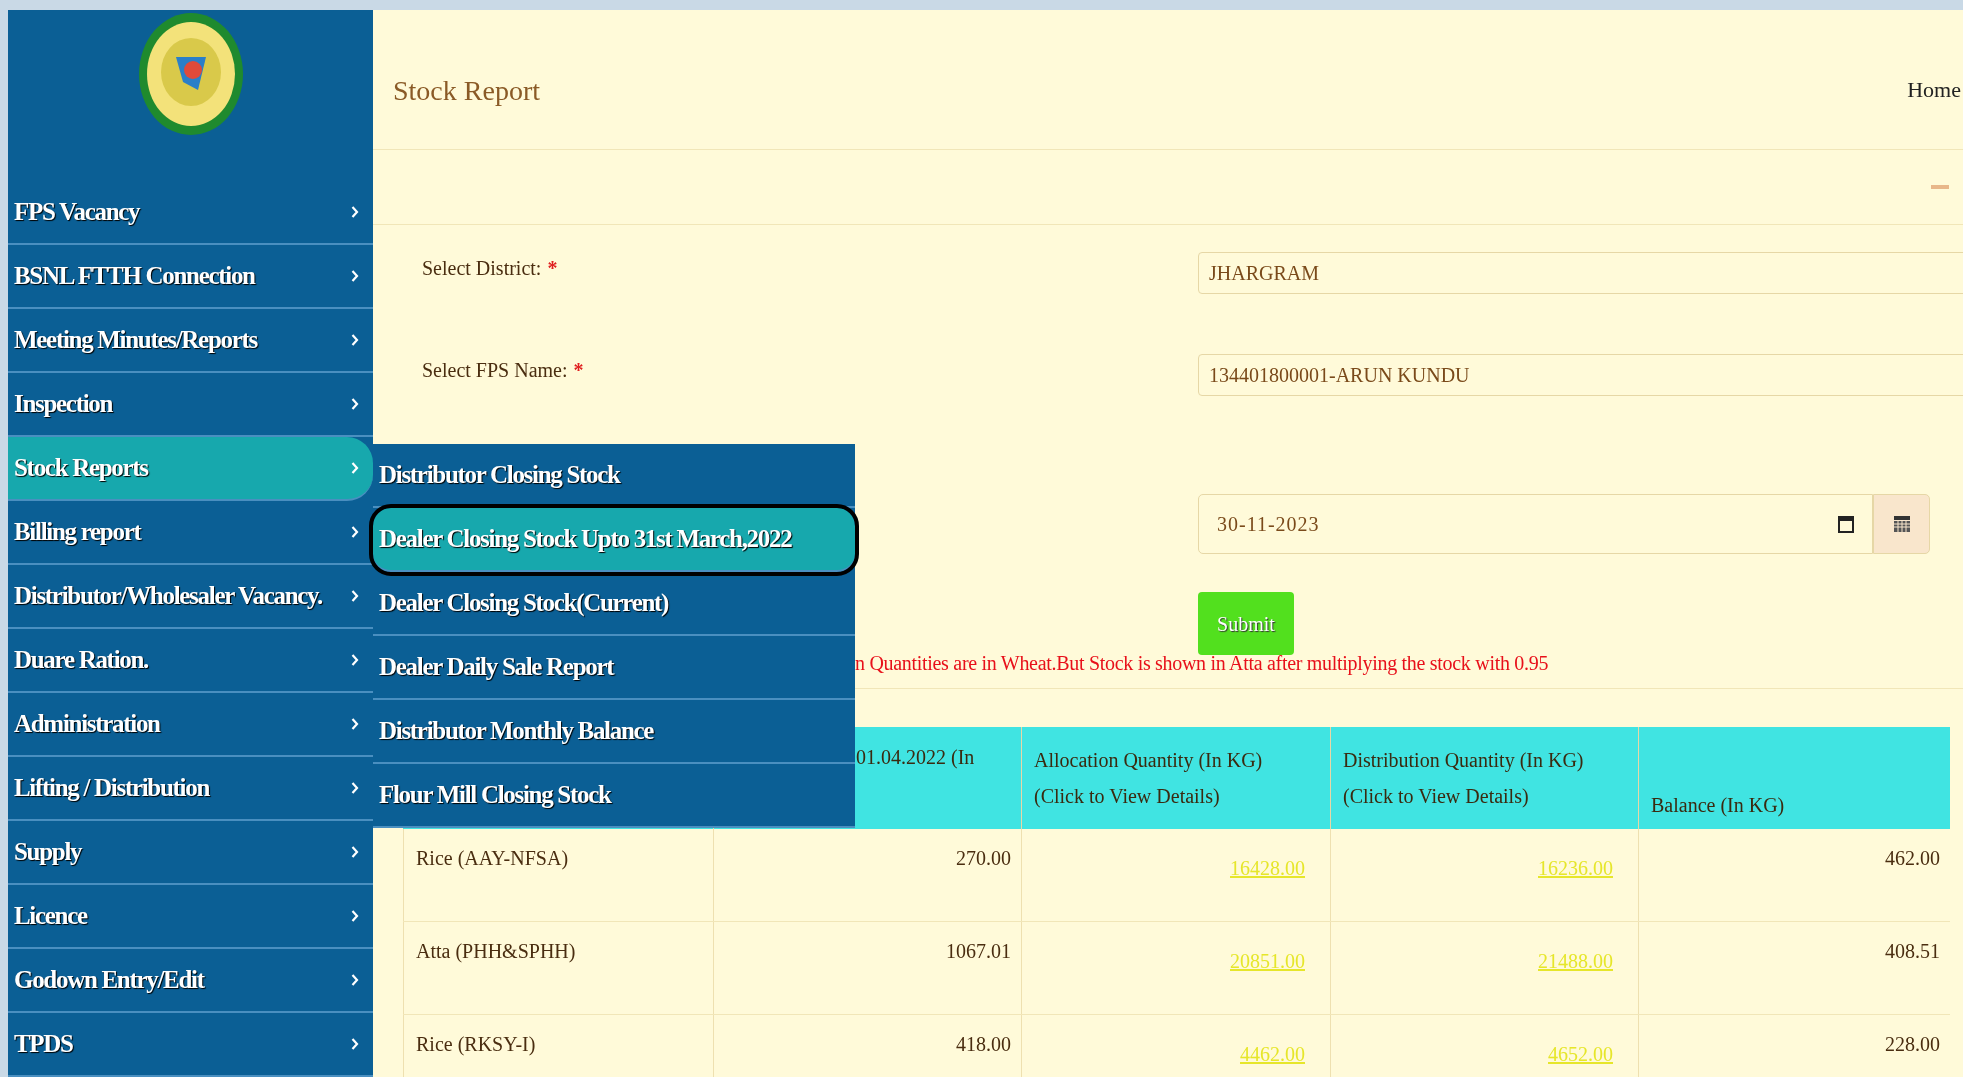  I want to click on table-cell-text: 418.00, so click(983, 1044).